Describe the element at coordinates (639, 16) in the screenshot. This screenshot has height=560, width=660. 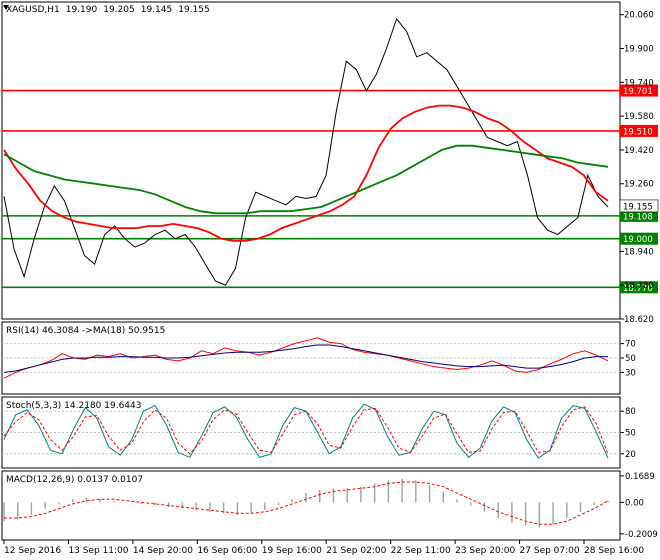
I see `price-tick-label: 20.060` at that location.